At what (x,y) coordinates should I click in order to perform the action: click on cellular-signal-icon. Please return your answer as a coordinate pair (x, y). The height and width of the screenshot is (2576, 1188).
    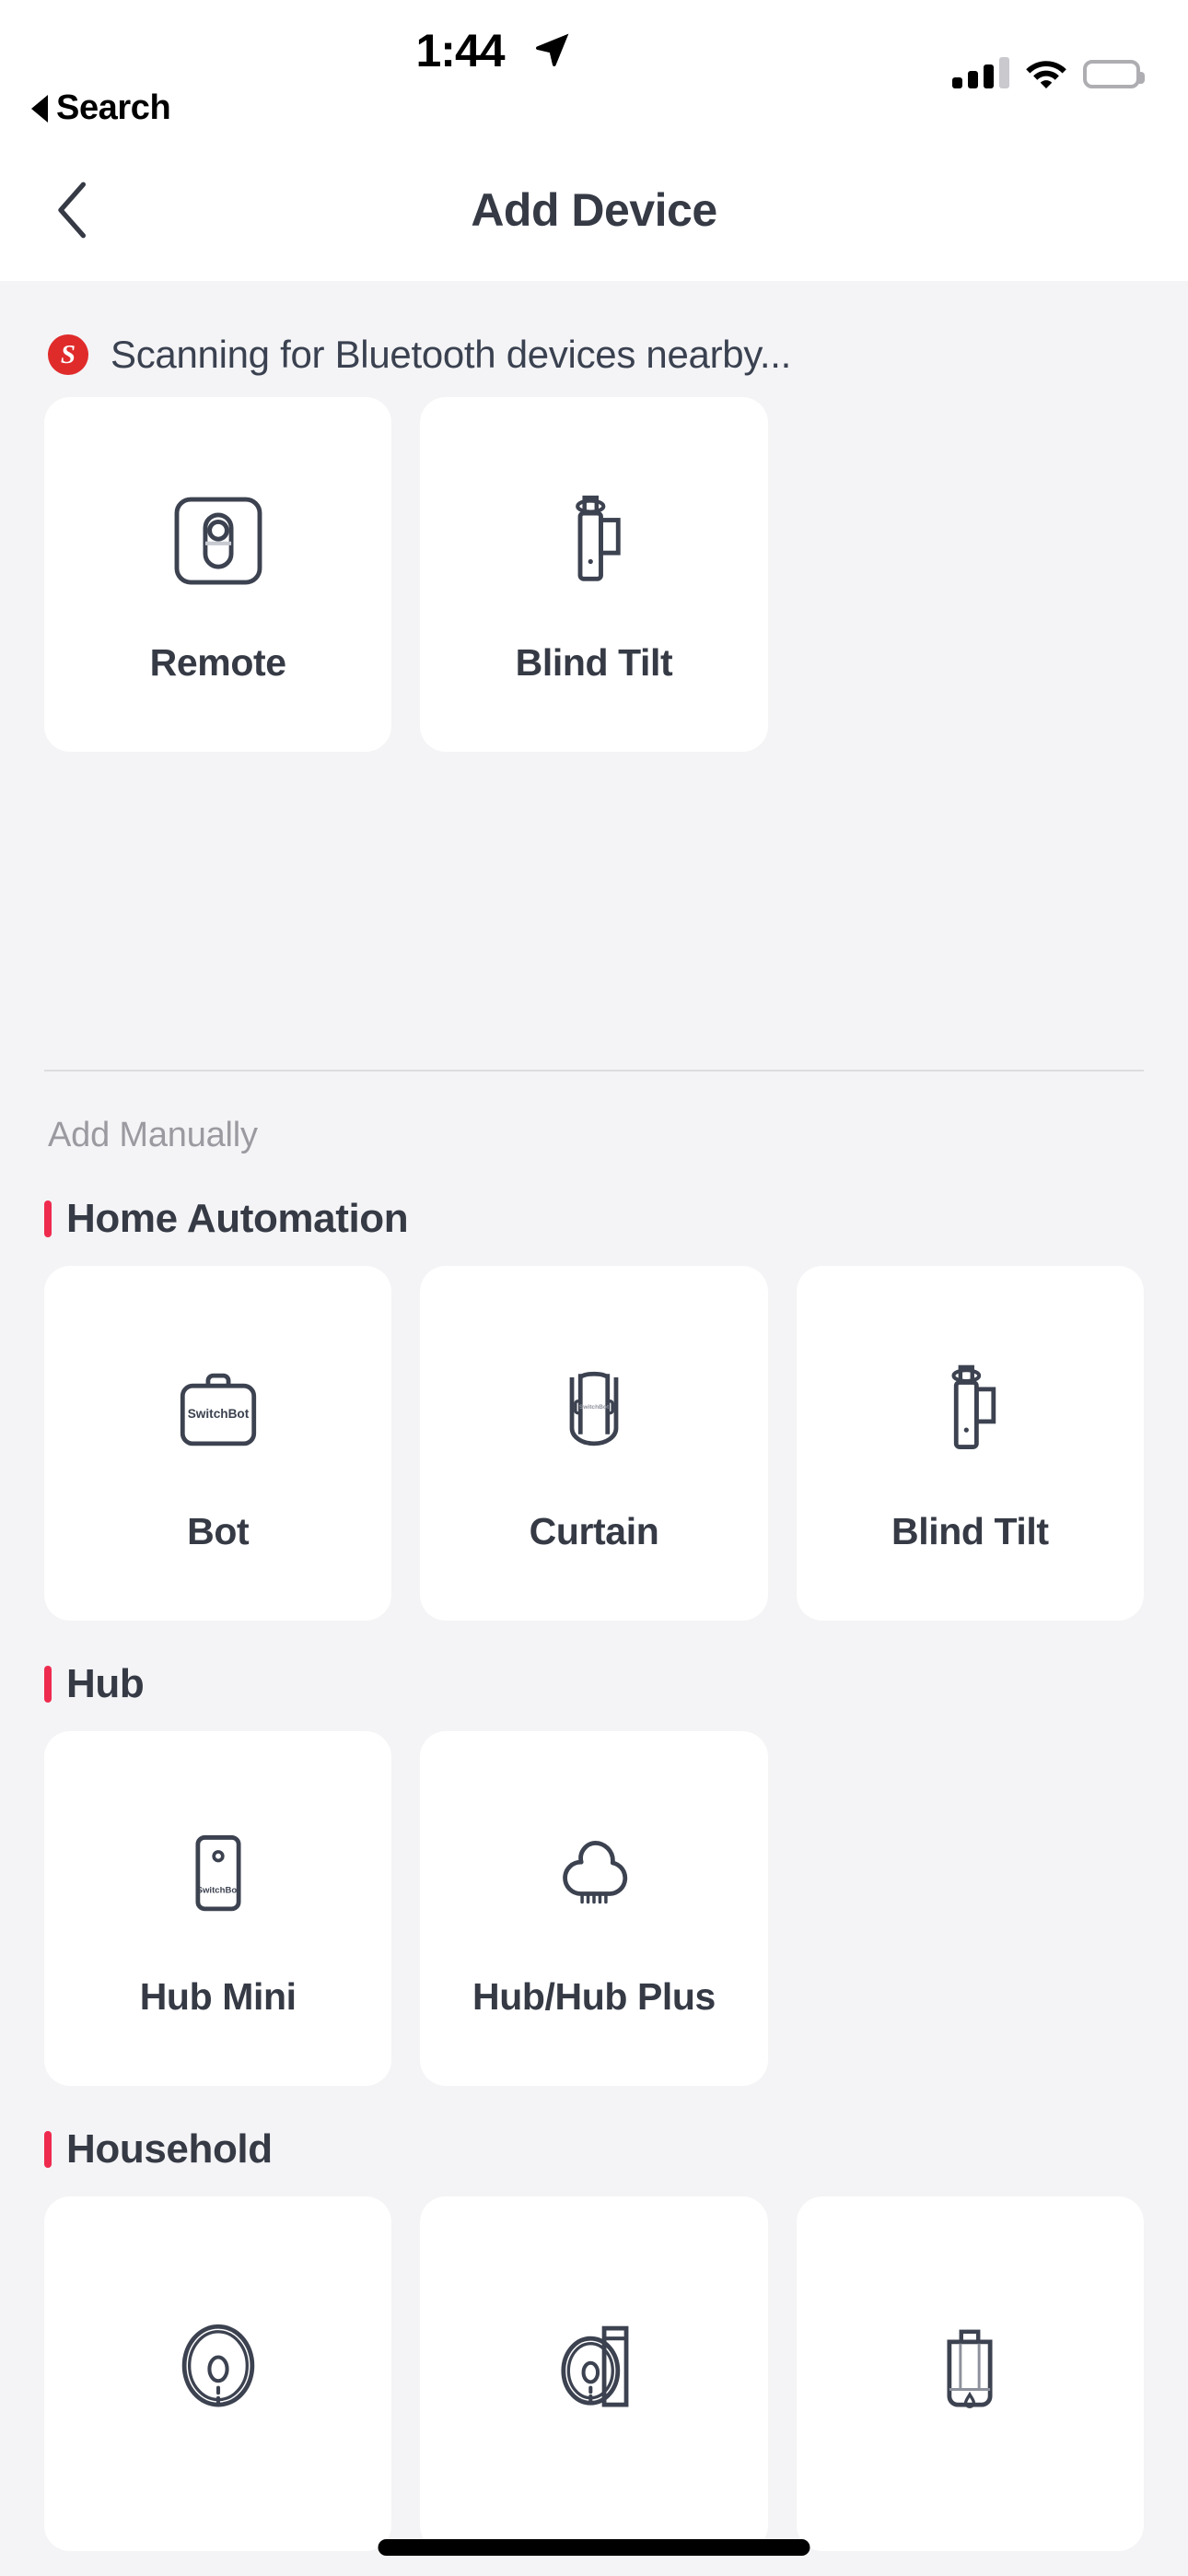
    Looking at the image, I should click on (980, 72).